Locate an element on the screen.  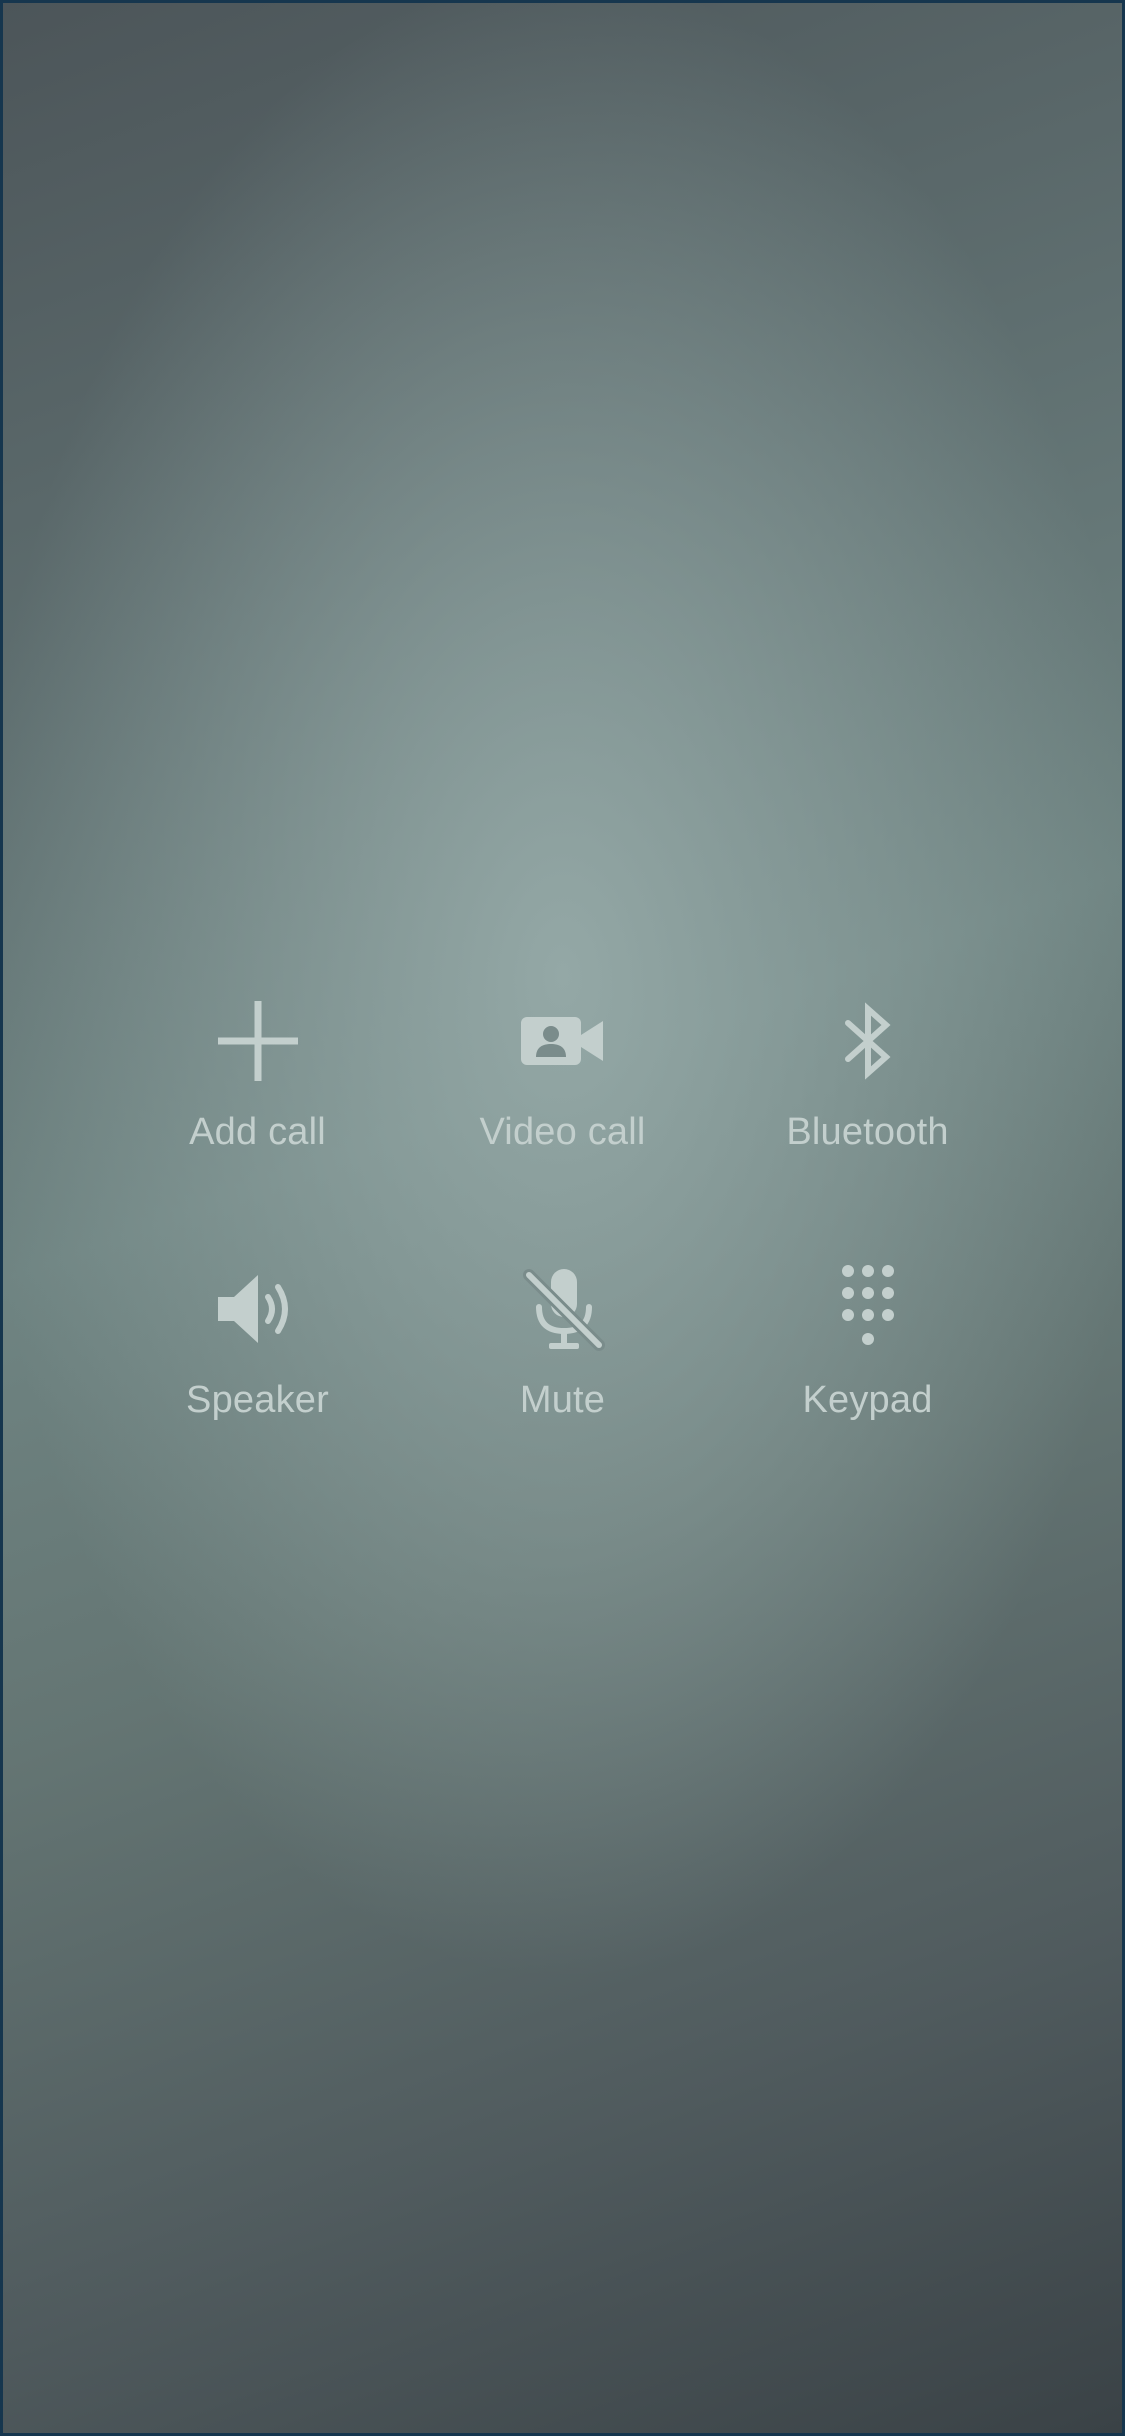
mute-button: Mute is located at coordinates (562, 1342).